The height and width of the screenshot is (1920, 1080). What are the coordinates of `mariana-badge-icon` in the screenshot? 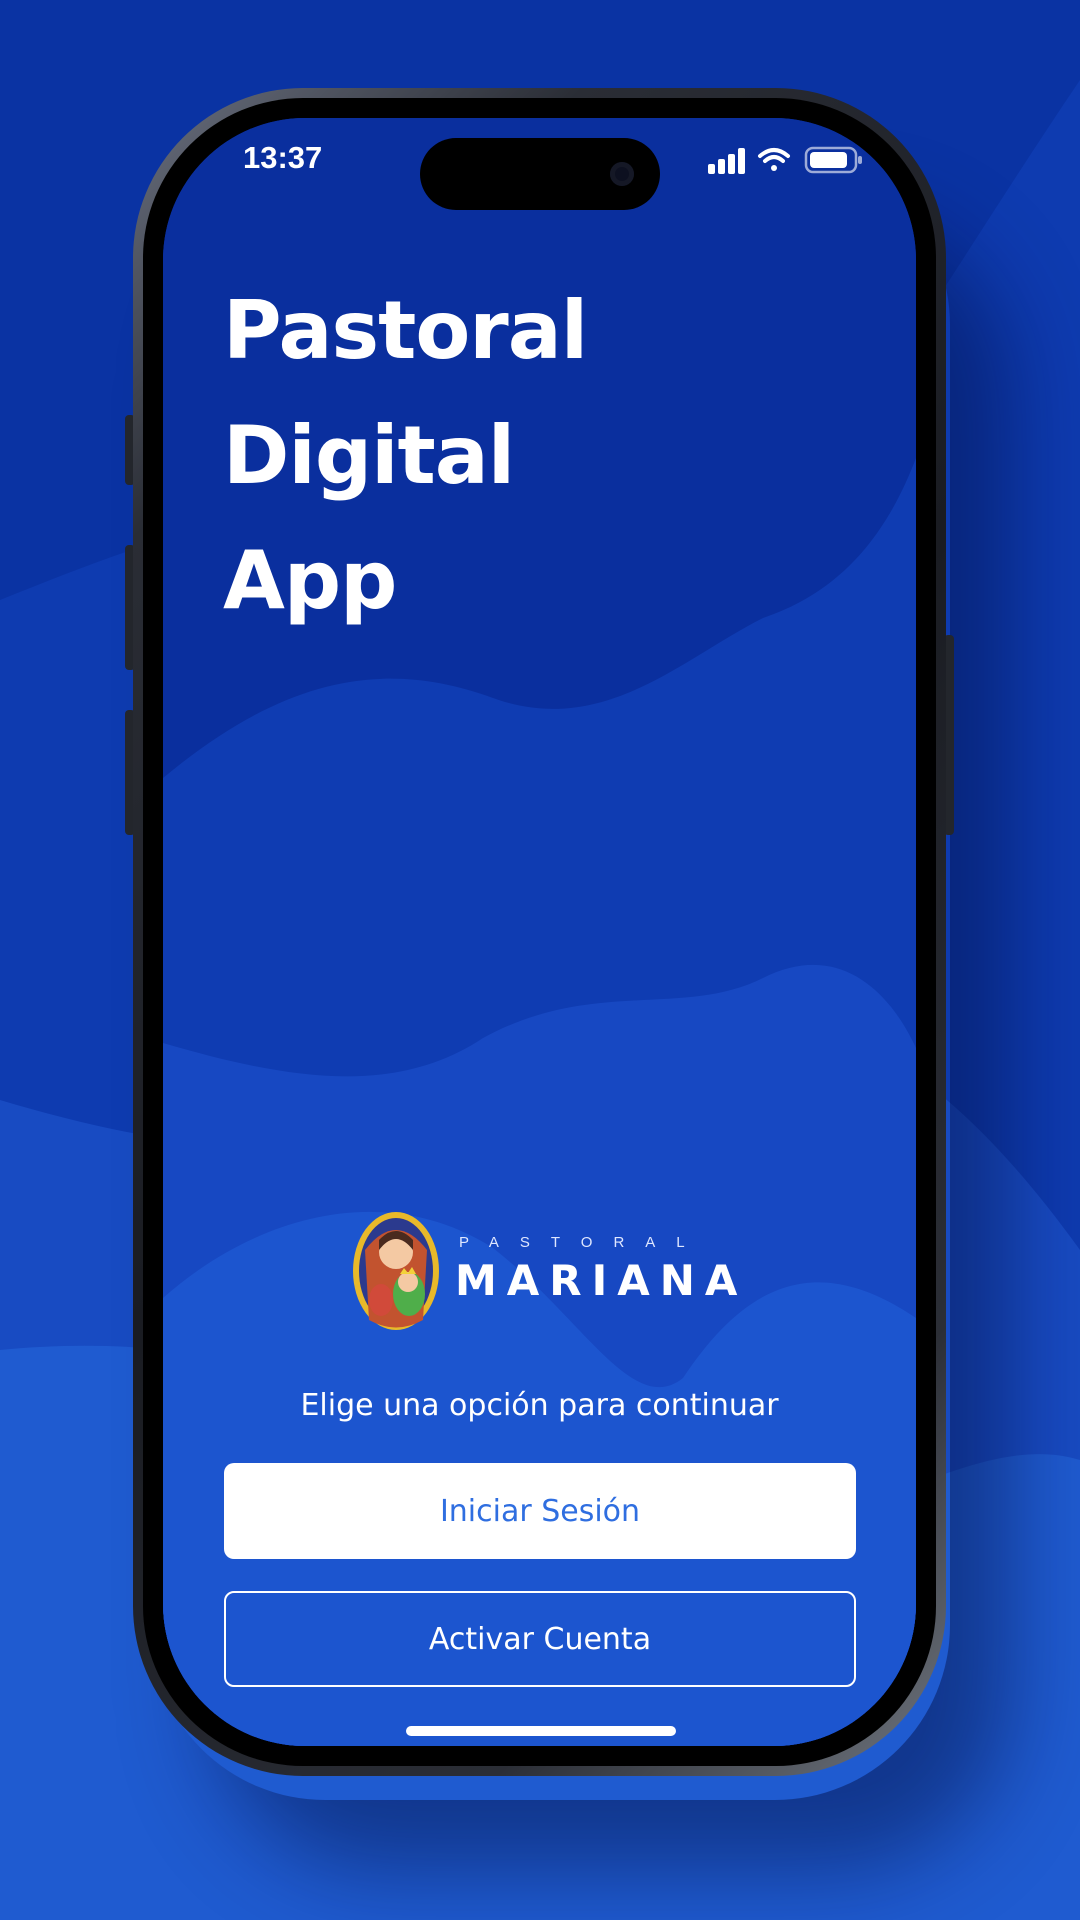 It's located at (396, 1271).